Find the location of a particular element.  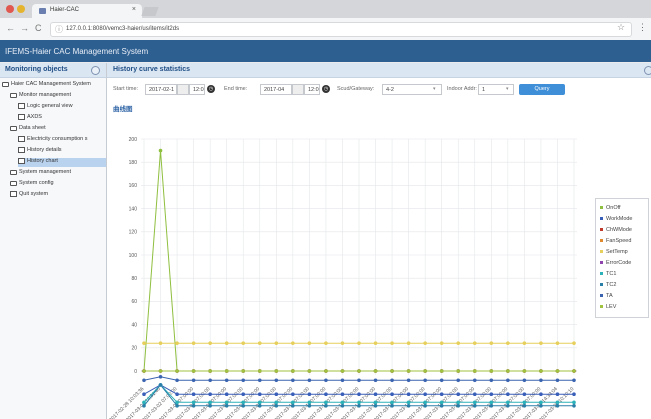

legend-item: OnOff is located at coordinates (610, 209).